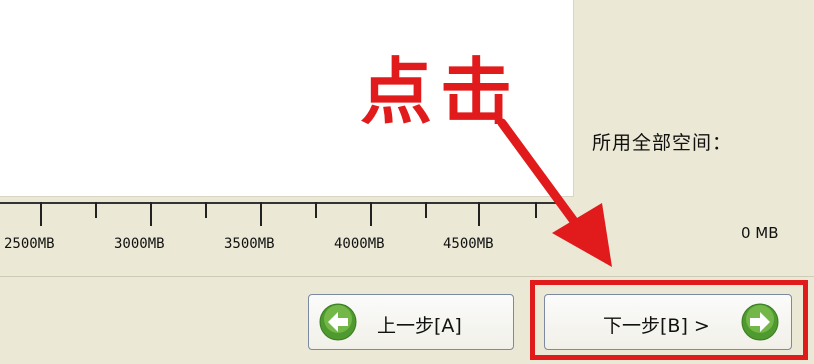 The width and height of the screenshot is (814, 364). I want to click on ruler-baseline, so click(280, 203).